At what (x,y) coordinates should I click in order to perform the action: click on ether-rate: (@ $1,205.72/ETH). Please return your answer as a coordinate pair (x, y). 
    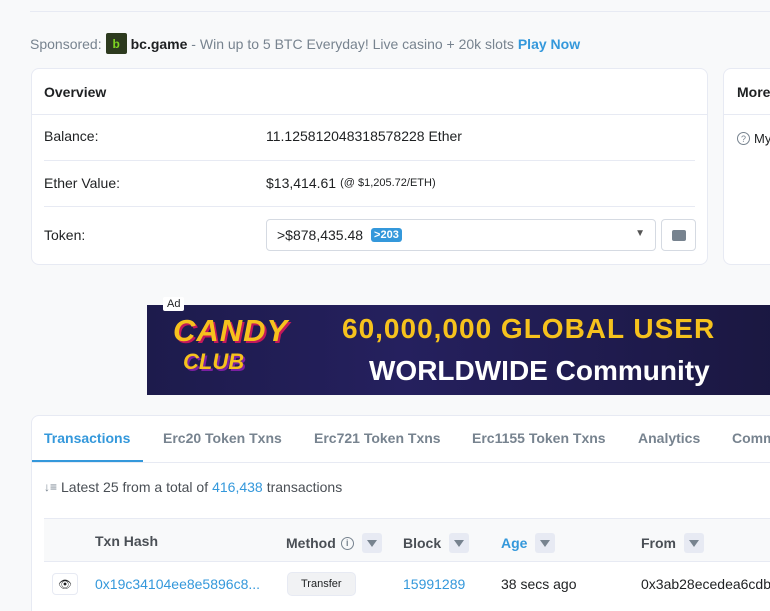
    Looking at the image, I should click on (388, 183).